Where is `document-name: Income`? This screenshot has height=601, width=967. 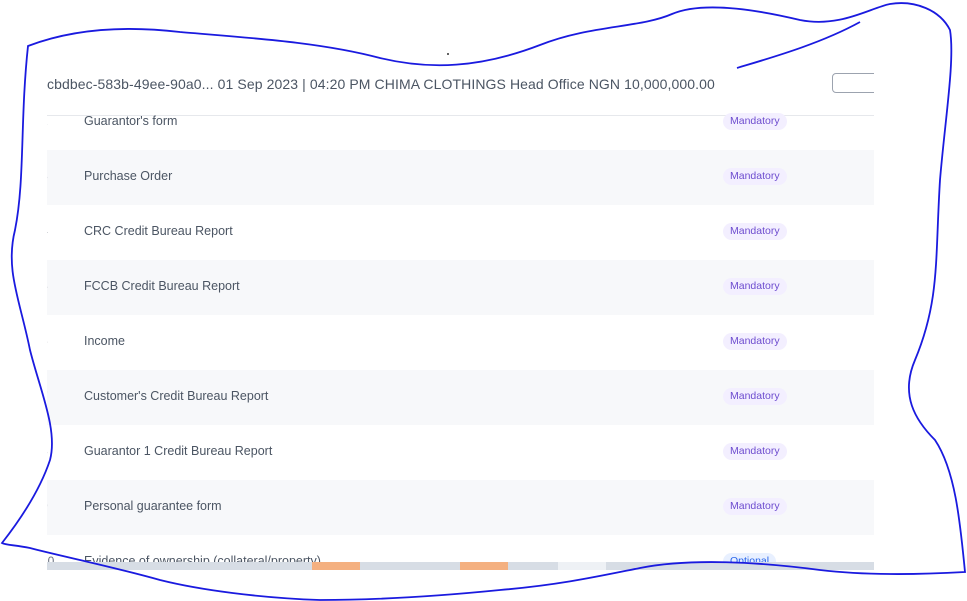
document-name: Income is located at coordinates (104, 341).